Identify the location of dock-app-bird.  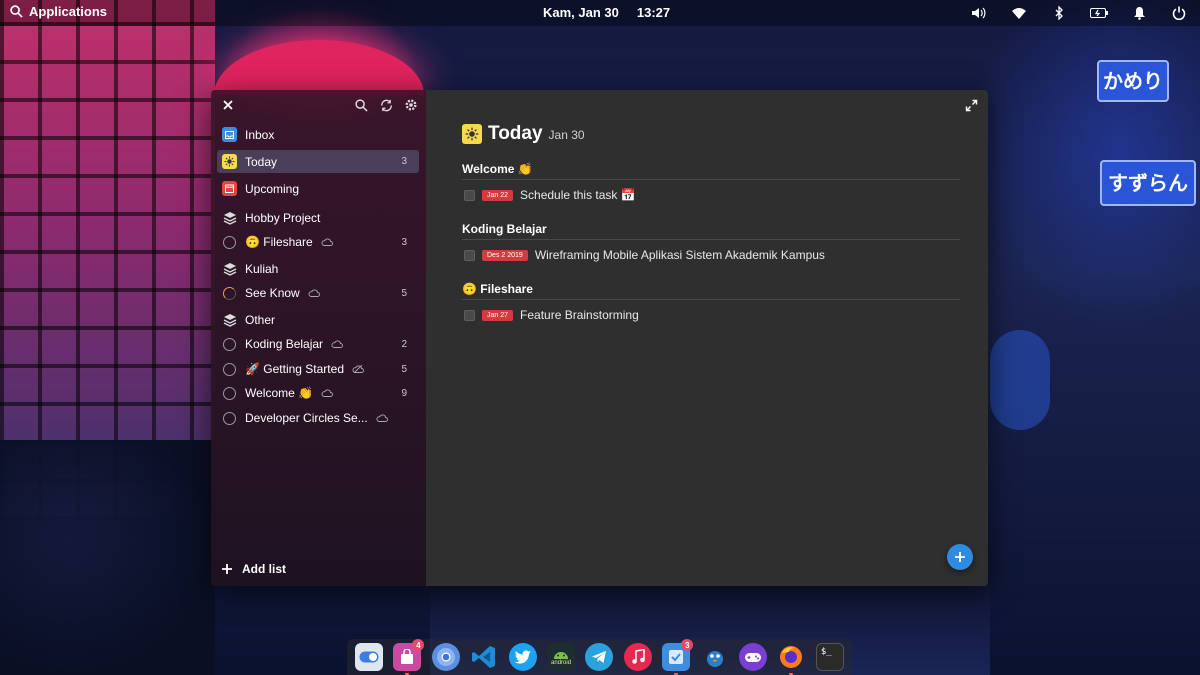
(715, 657).